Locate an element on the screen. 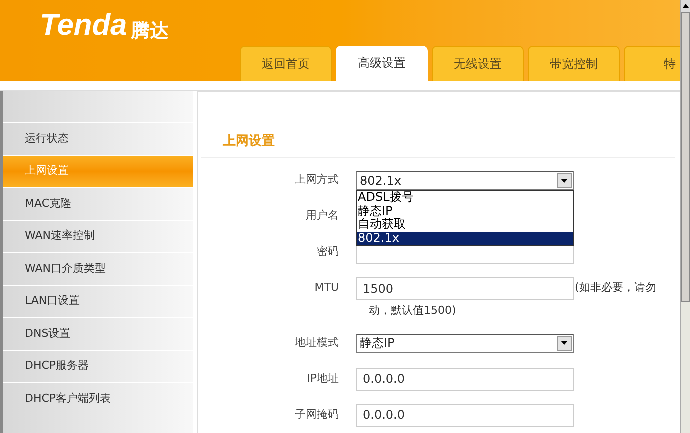  select-field: 静态IP is located at coordinates (465, 343).